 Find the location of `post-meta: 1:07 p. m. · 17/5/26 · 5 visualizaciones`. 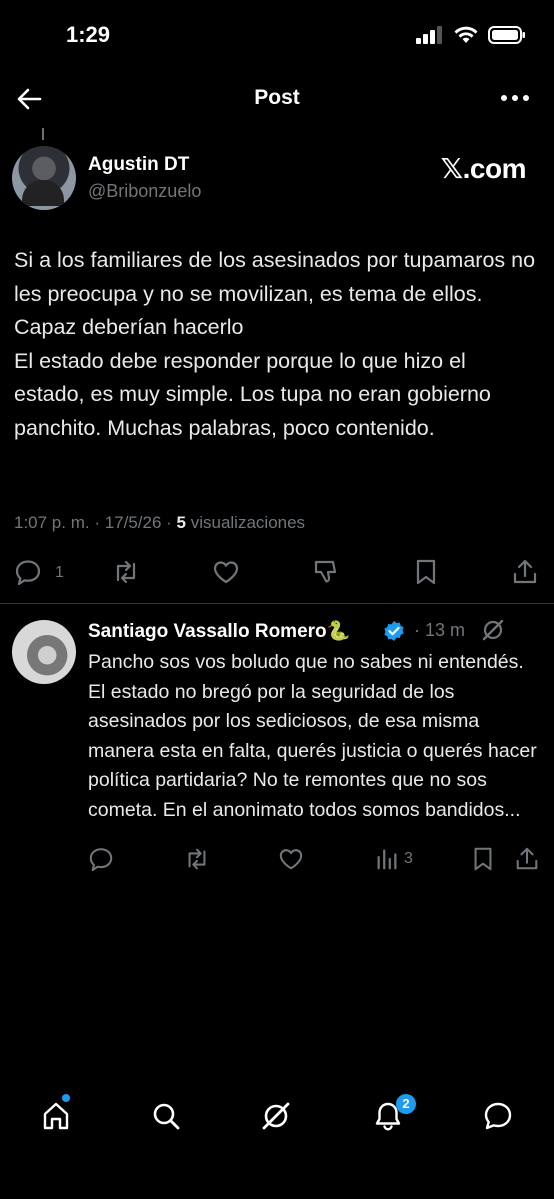

post-meta: 1:07 p. m. · 17/5/26 · 5 visualizaciones is located at coordinates (159, 523).